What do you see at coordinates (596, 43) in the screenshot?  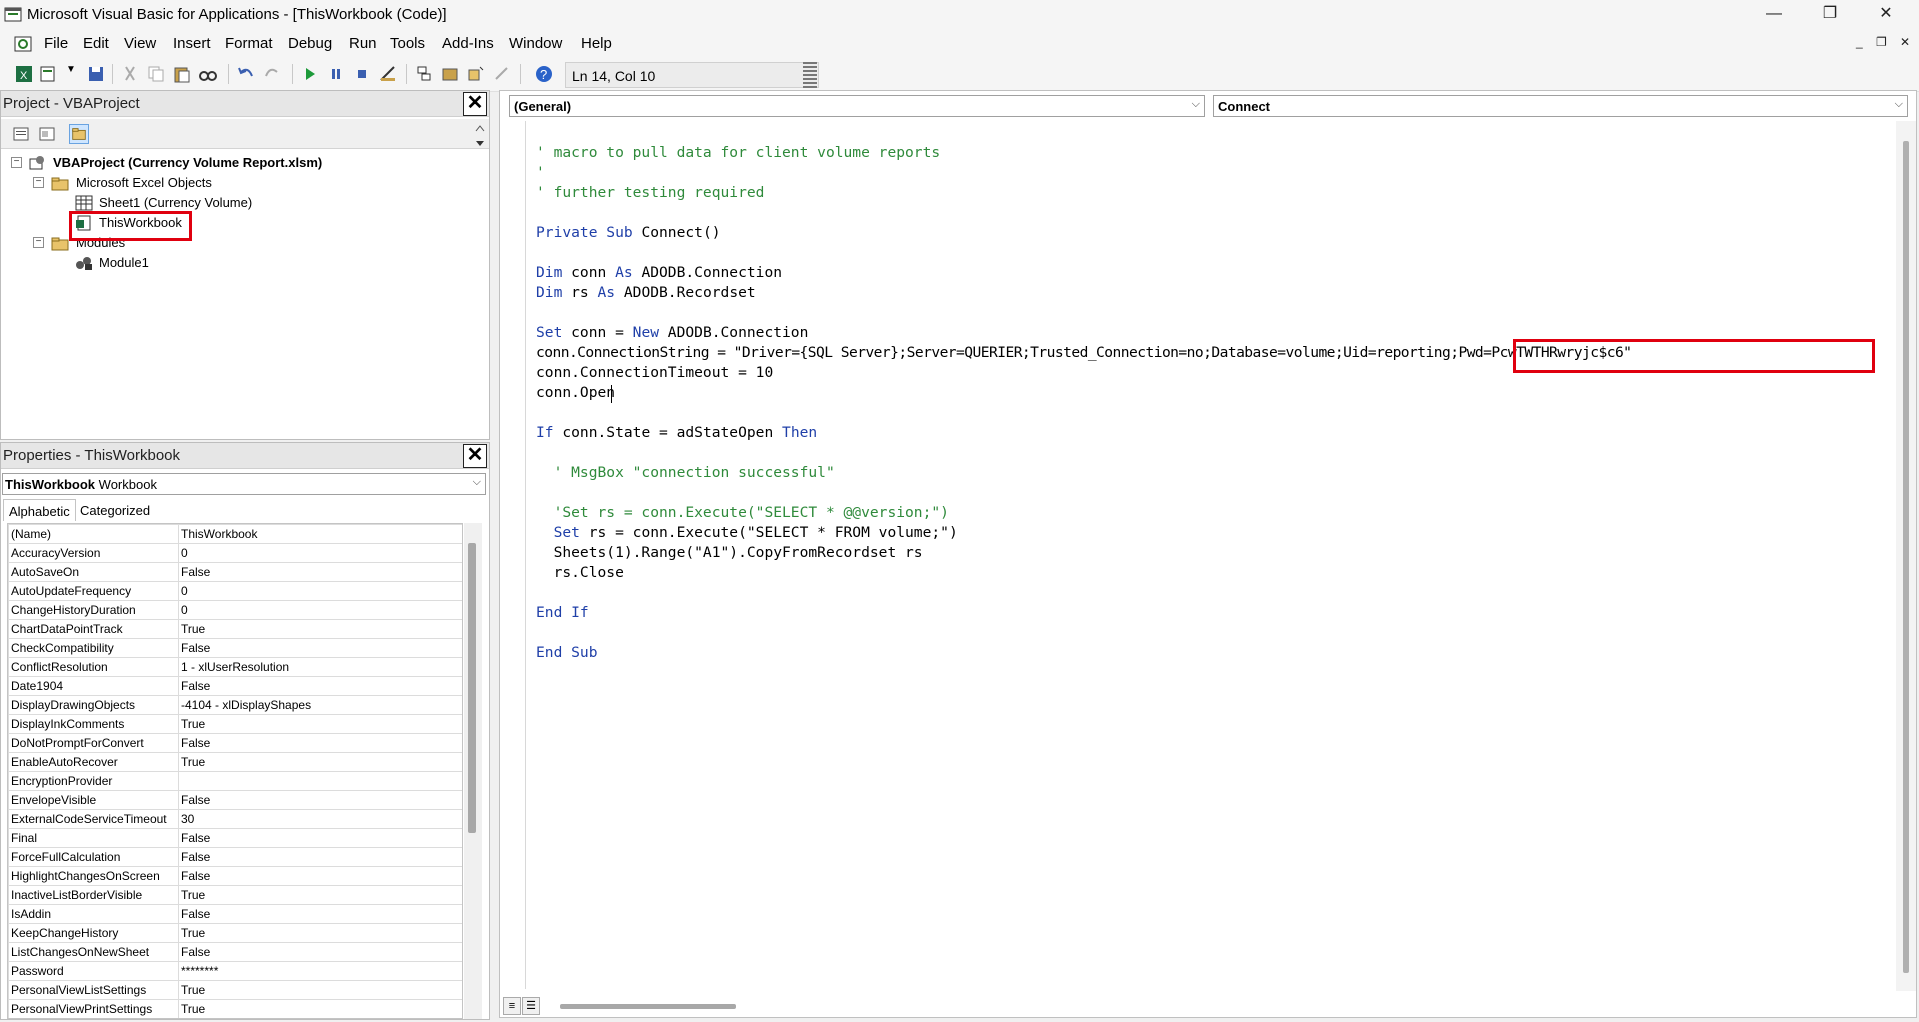 I see `menu-help: Help` at bounding box center [596, 43].